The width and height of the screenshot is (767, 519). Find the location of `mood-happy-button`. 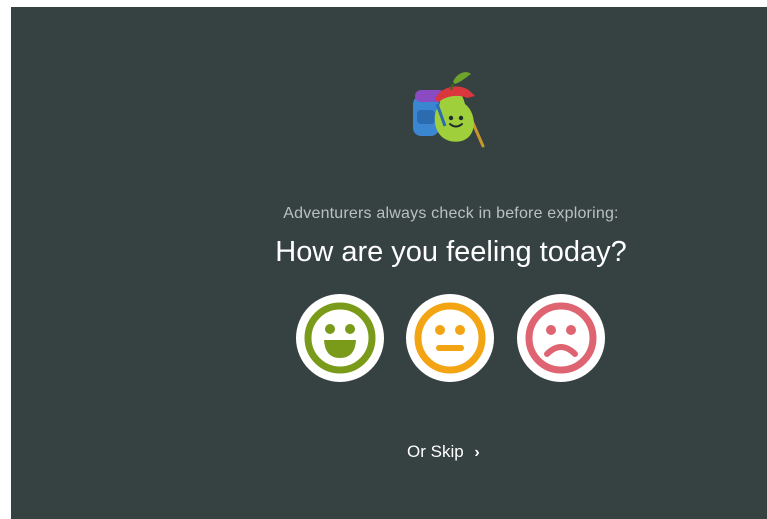

mood-happy-button is located at coordinates (340, 338).